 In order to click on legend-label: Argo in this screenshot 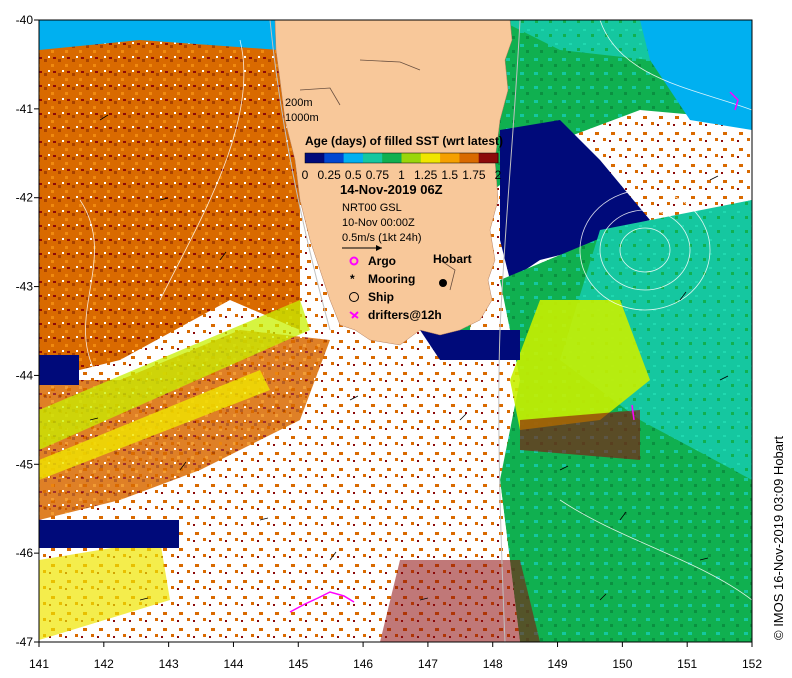, I will do `click(382, 261)`.